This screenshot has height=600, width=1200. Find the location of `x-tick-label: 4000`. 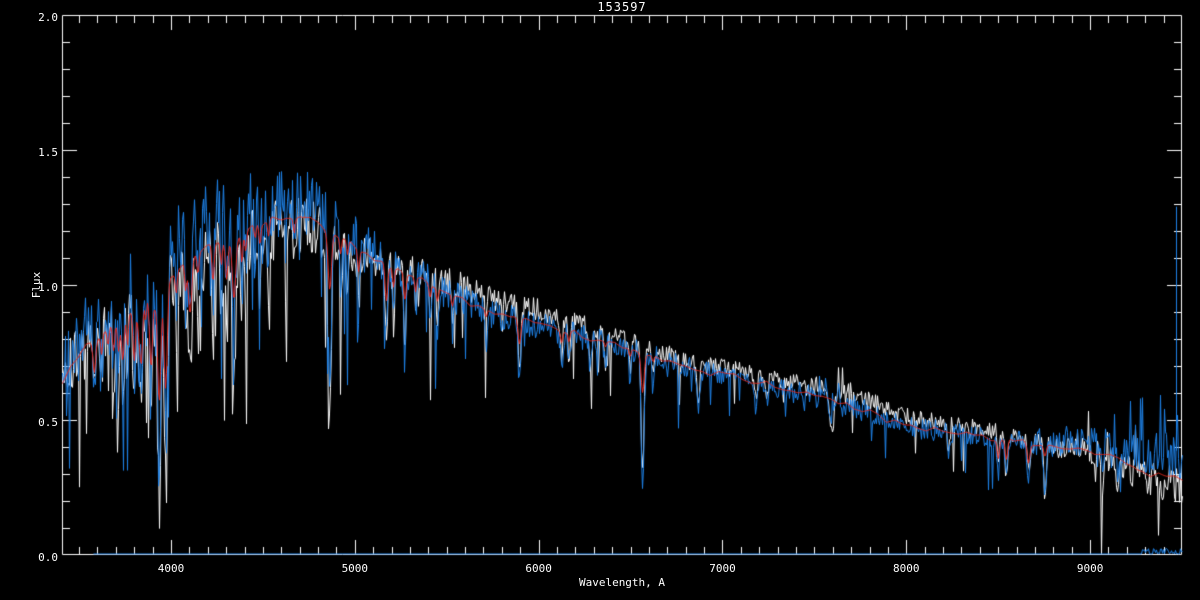

x-tick-label: 4000 is located at coordinates (171, 568).